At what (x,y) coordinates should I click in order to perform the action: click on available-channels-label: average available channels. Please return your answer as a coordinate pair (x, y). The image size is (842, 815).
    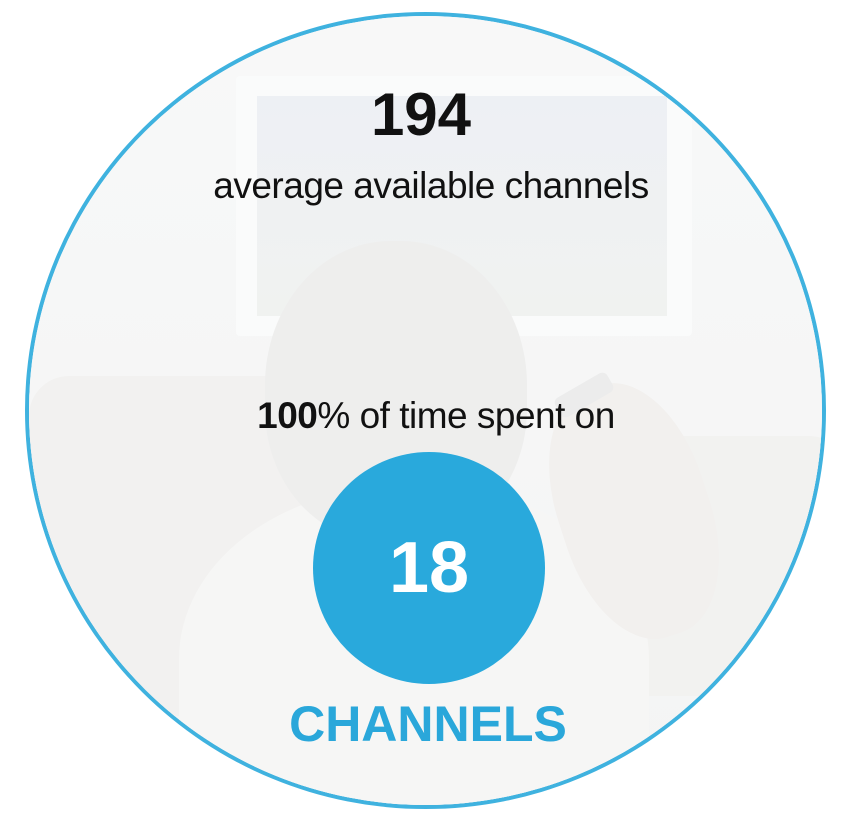
    Looking at the image, I should click on (431, 185).